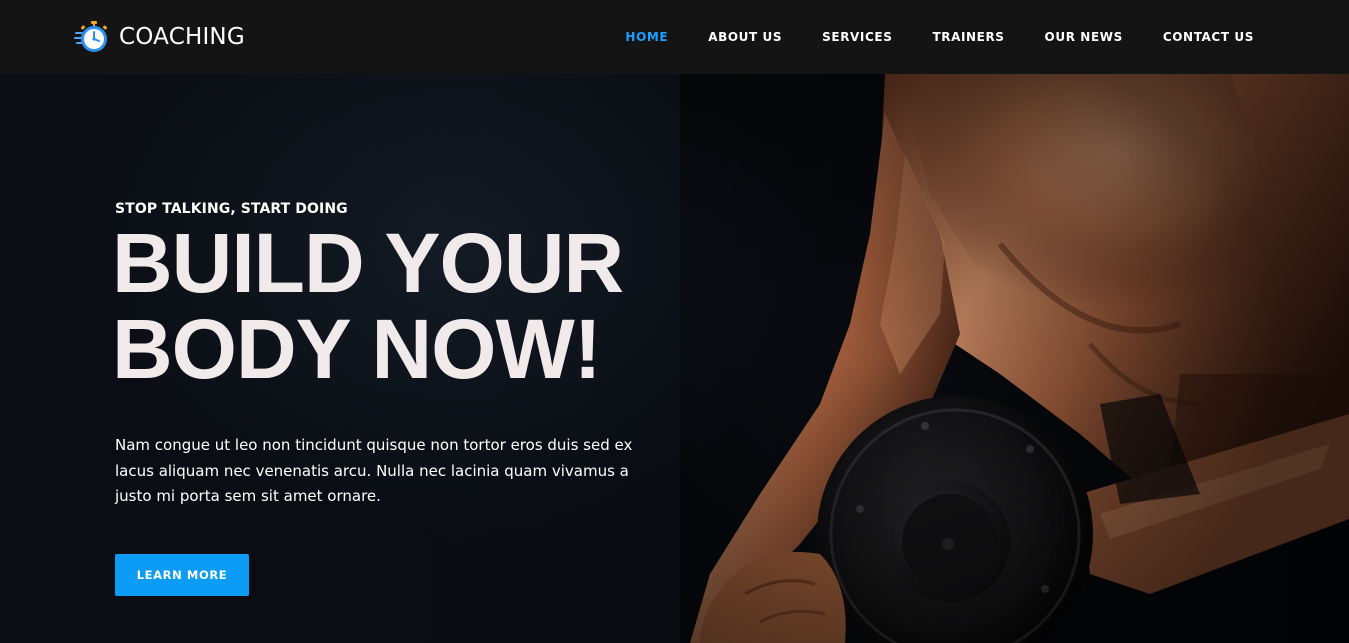 The height and width of the screenshot is (643, 1349). What do you see at coordinates (182, 37) in the screenshot?
I see `logo-text: COACHING` at bounding box center [182, 37].